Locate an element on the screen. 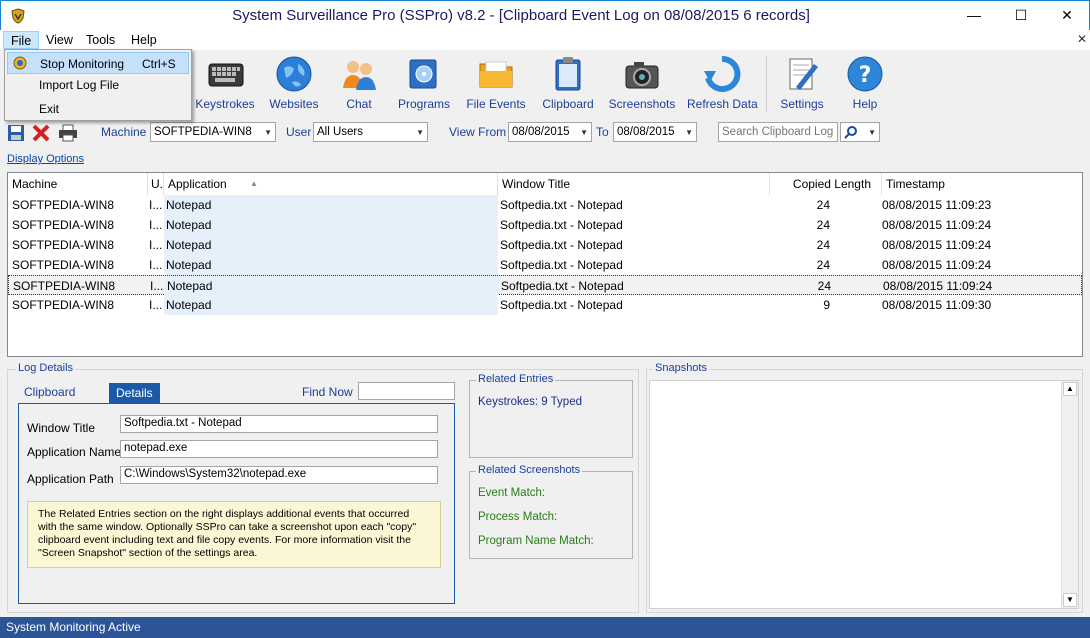 Image resolution: width=1090 pixels, height=638 pixels. stop-monitoring-shortcut: Ctrl+S is located at coordinates (159, 64).